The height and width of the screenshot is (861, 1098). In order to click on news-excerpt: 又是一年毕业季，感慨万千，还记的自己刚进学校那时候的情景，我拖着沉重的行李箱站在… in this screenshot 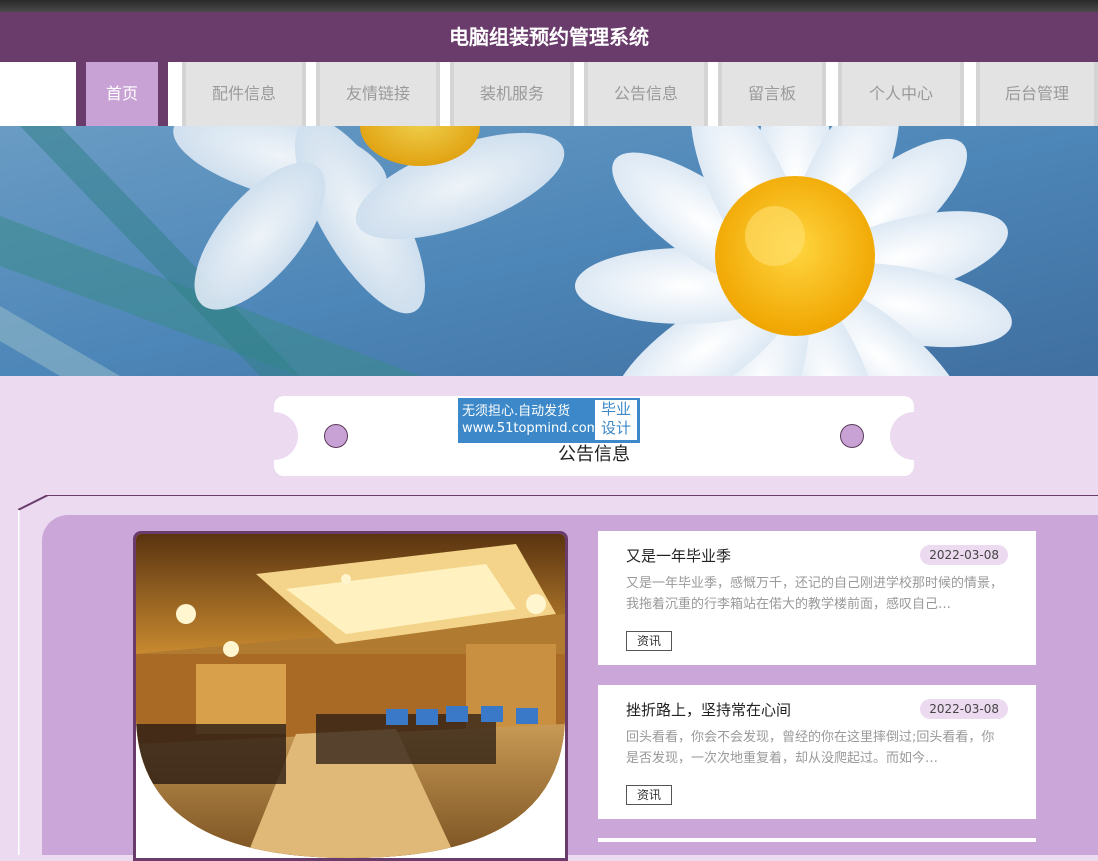, I will do `click(815, 594)`.